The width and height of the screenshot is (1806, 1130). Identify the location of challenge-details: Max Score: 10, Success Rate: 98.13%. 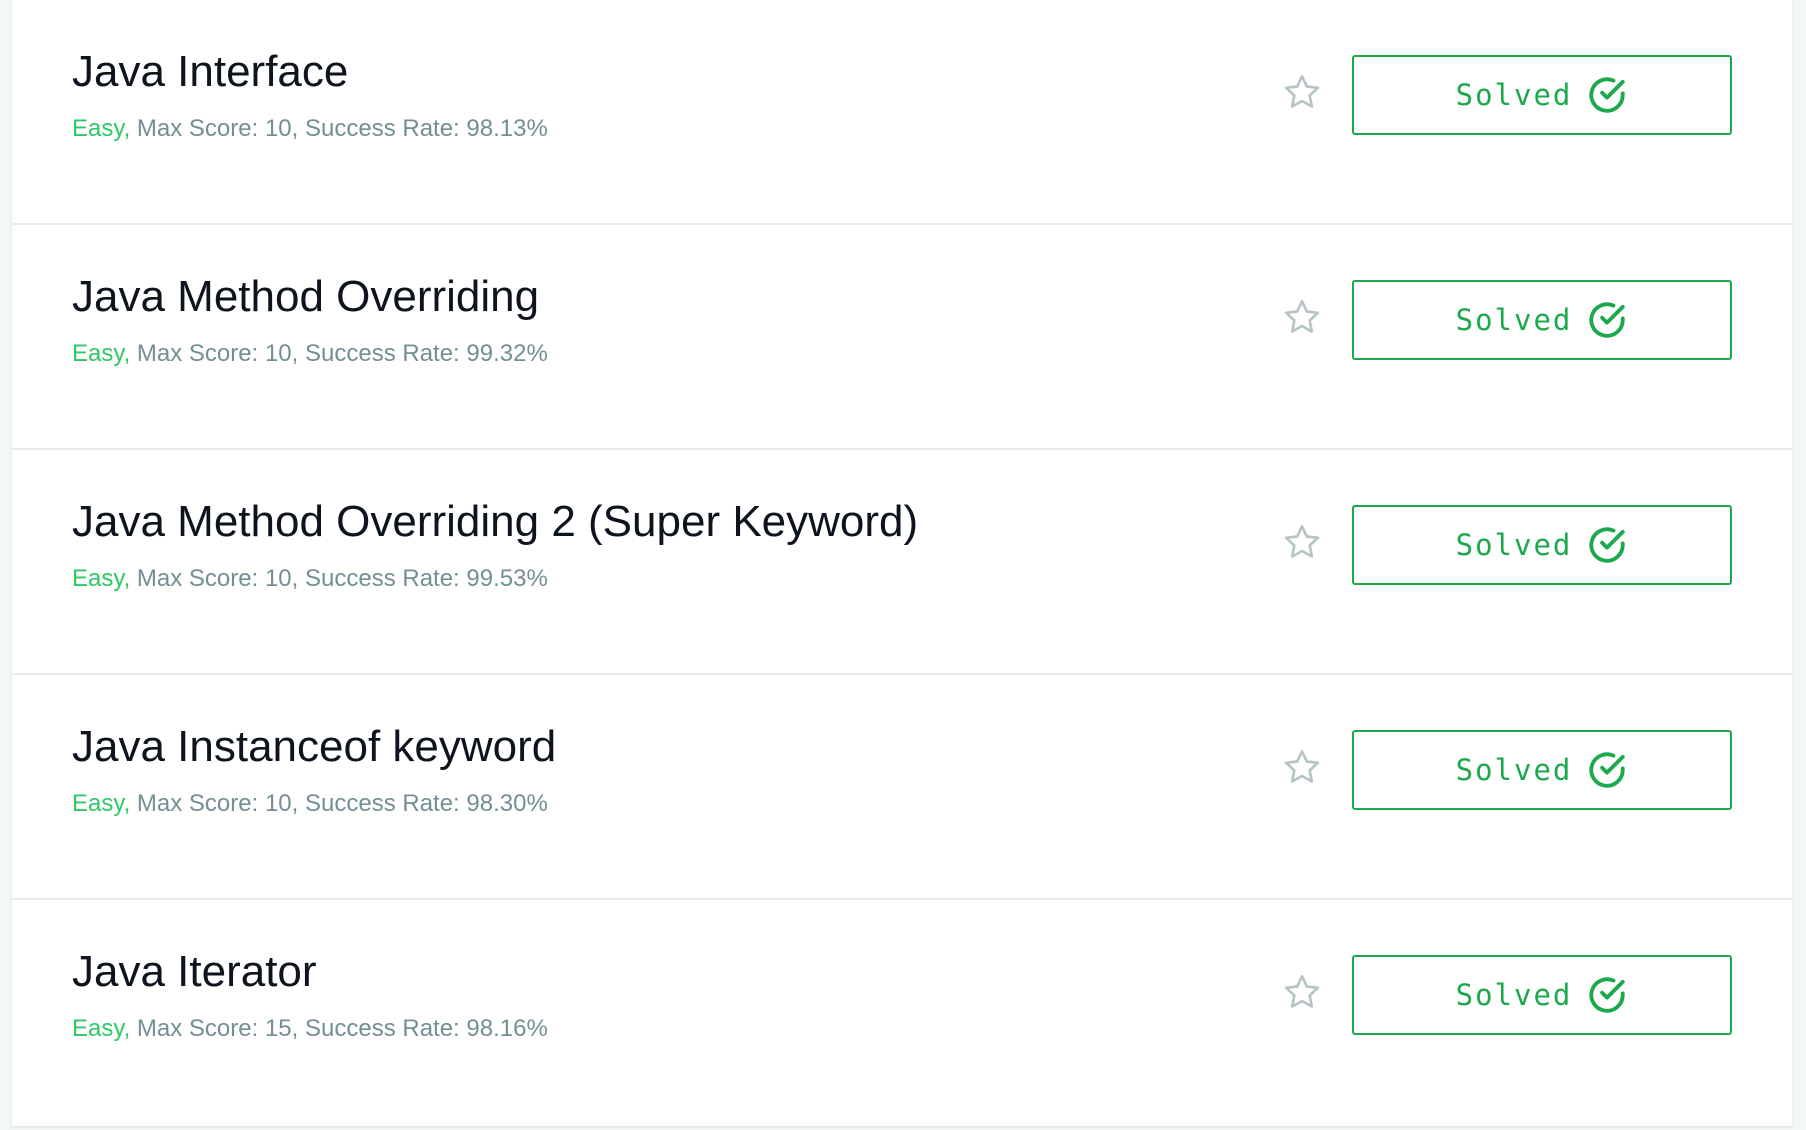
(339, 128).